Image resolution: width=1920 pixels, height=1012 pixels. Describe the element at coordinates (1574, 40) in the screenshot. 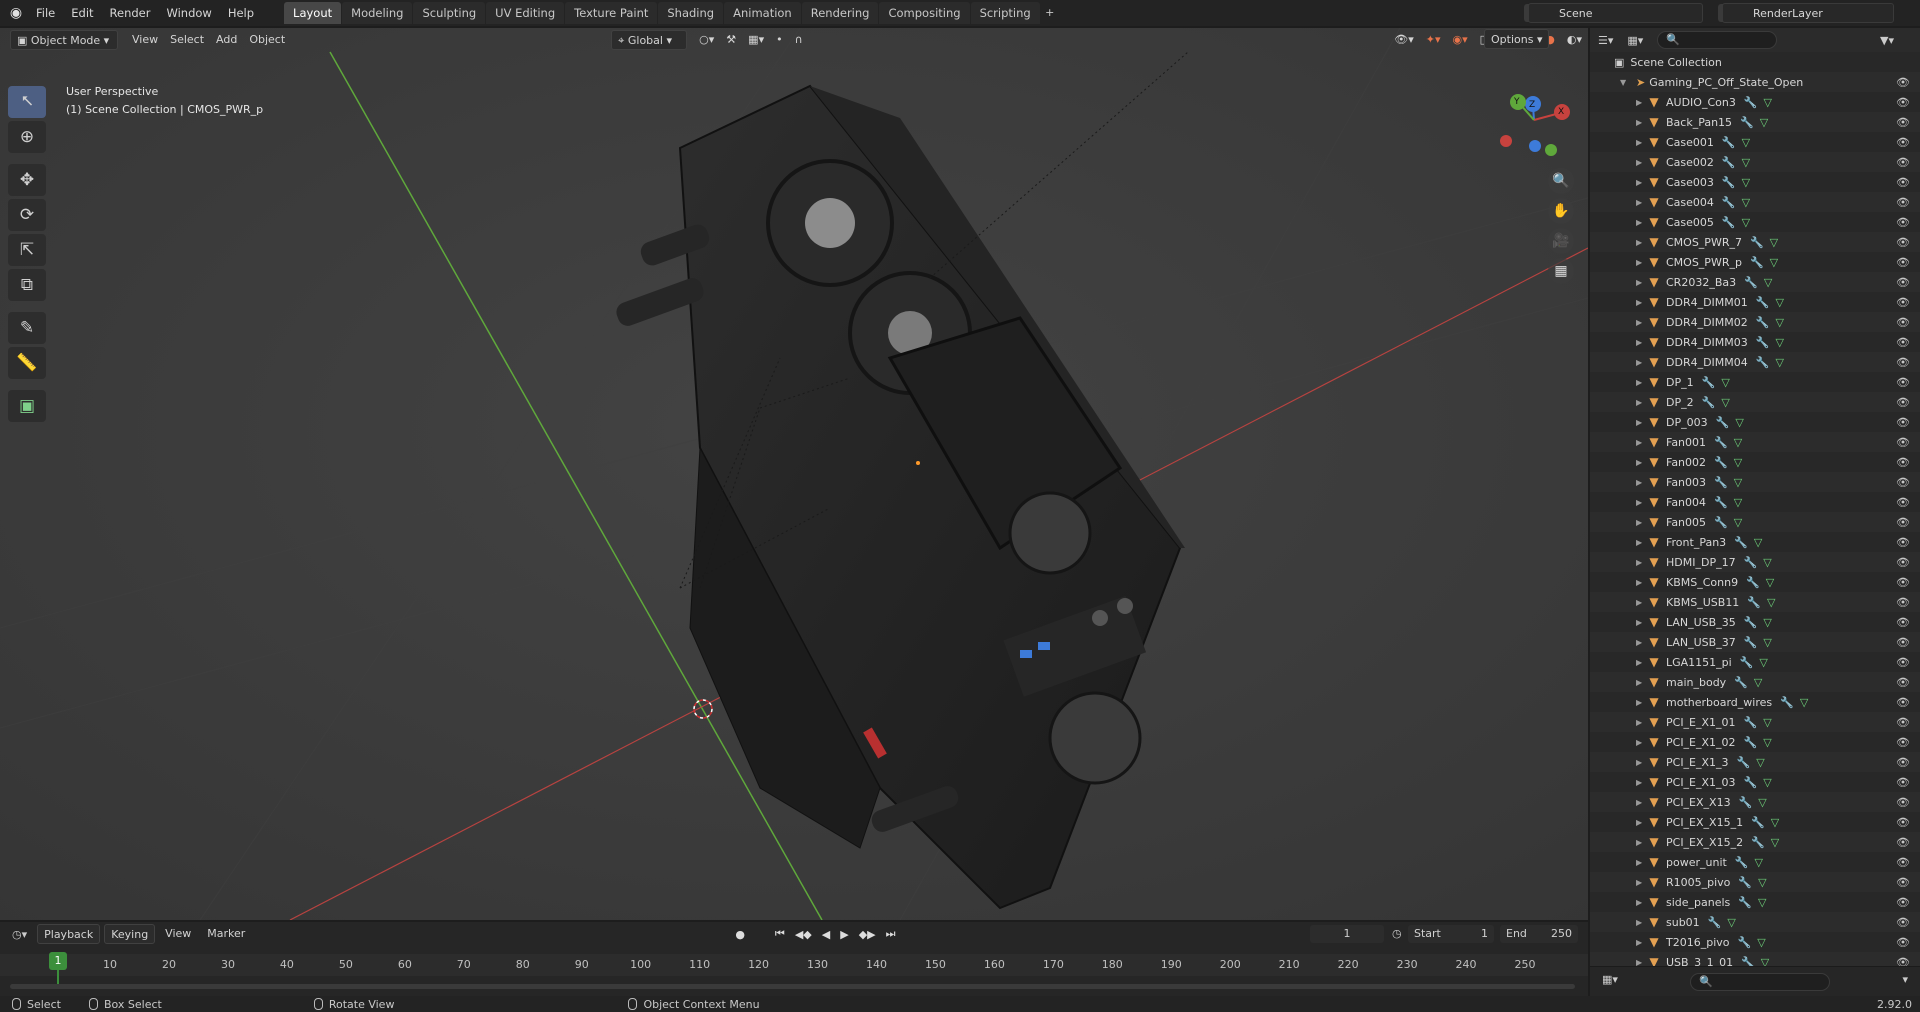

I see `rendered-shading-icon: ◐▾` at that location.